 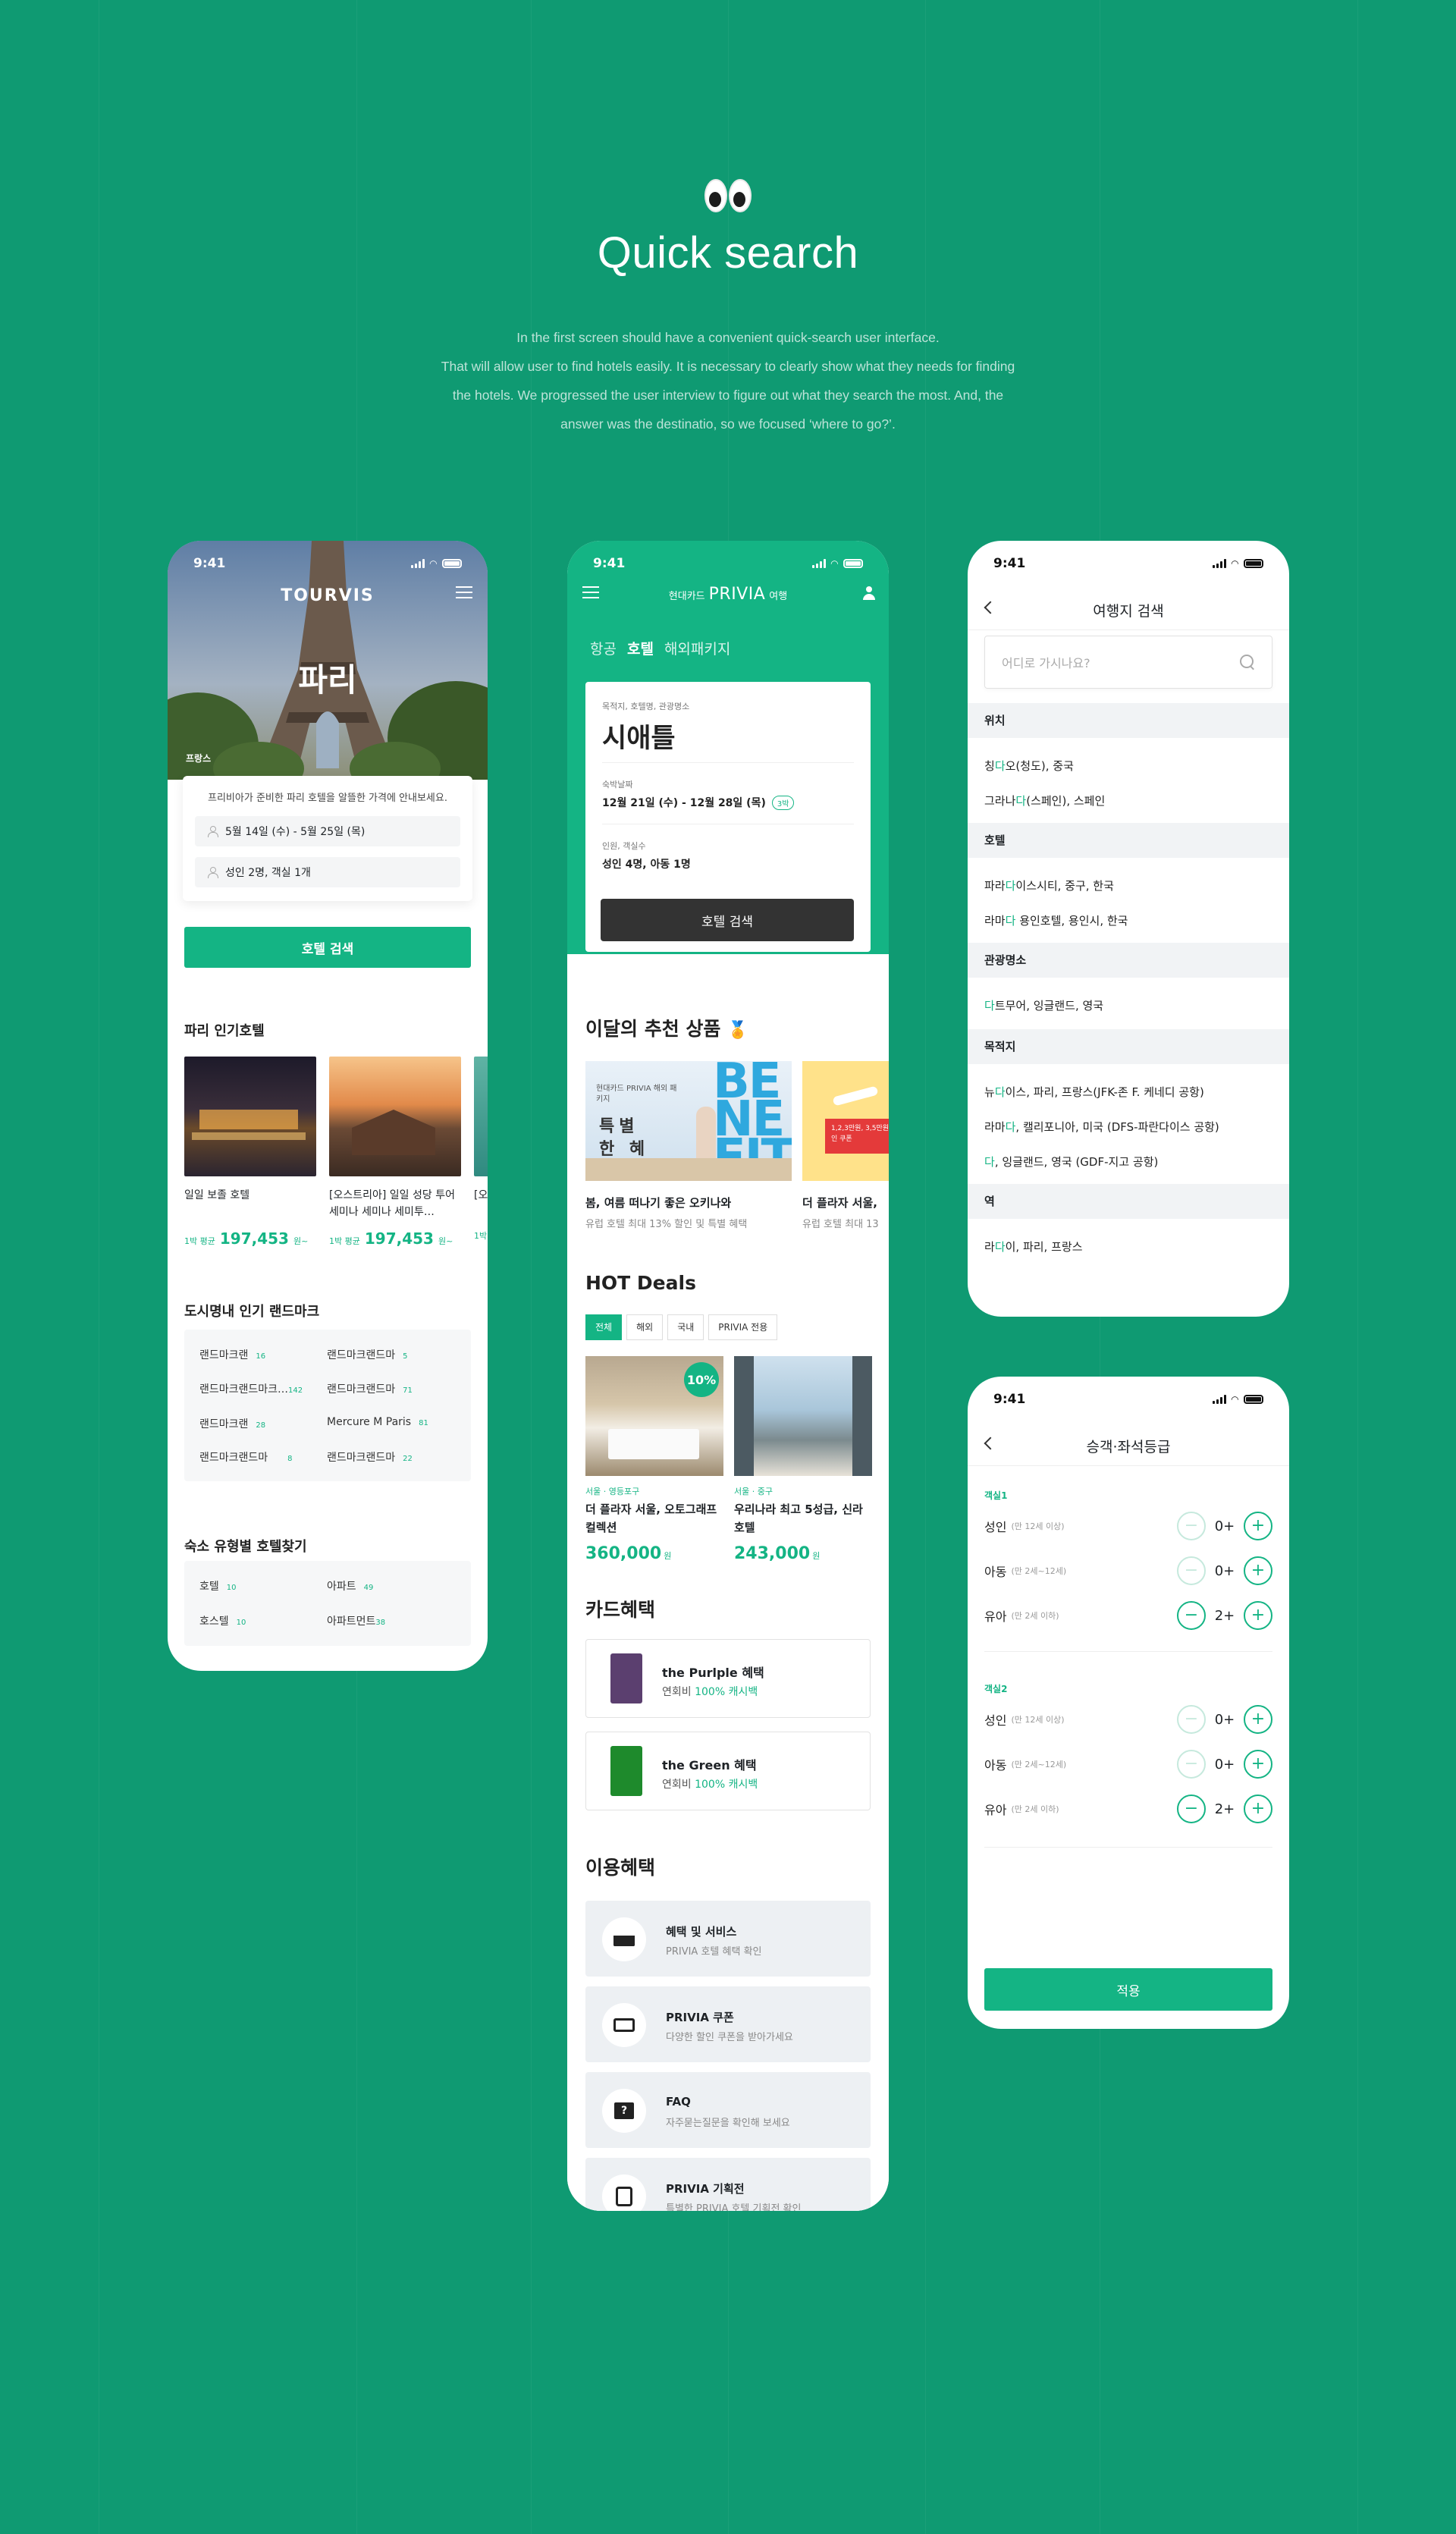 I want to click on section-header: 관광명소, so click(x=1128, y=961).